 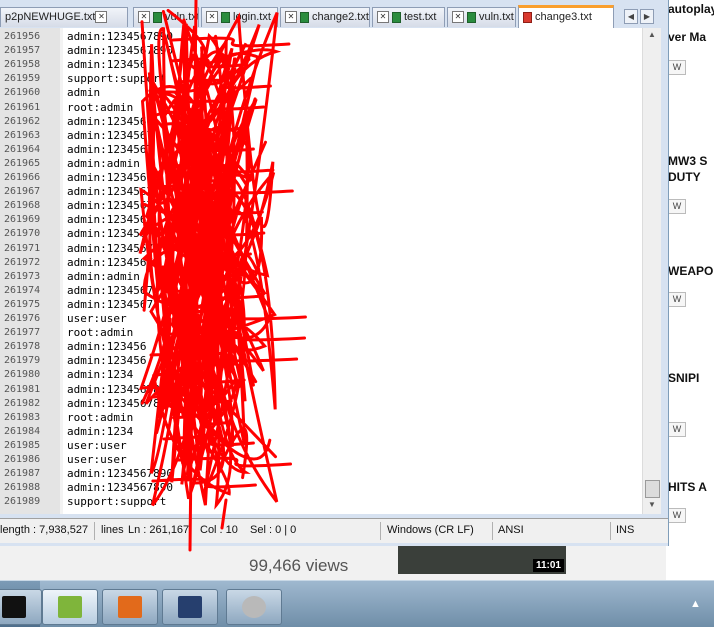 I want to click on status-length: length : 7,938,527, so click(x=44, y=530).